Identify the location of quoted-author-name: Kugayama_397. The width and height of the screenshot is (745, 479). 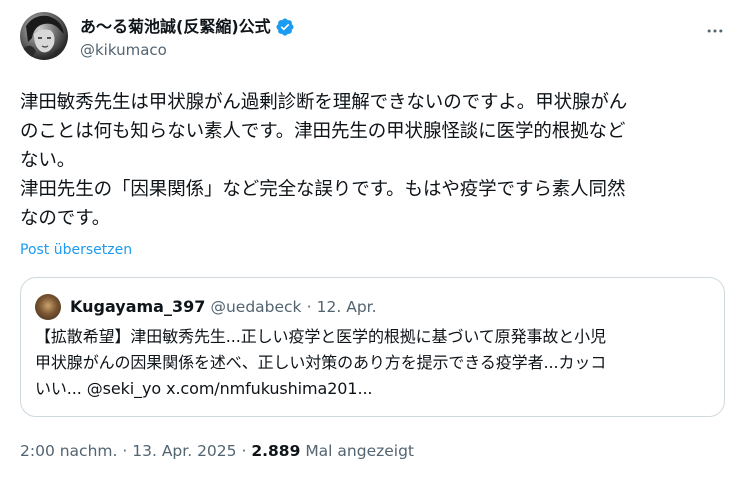
(138, 306).